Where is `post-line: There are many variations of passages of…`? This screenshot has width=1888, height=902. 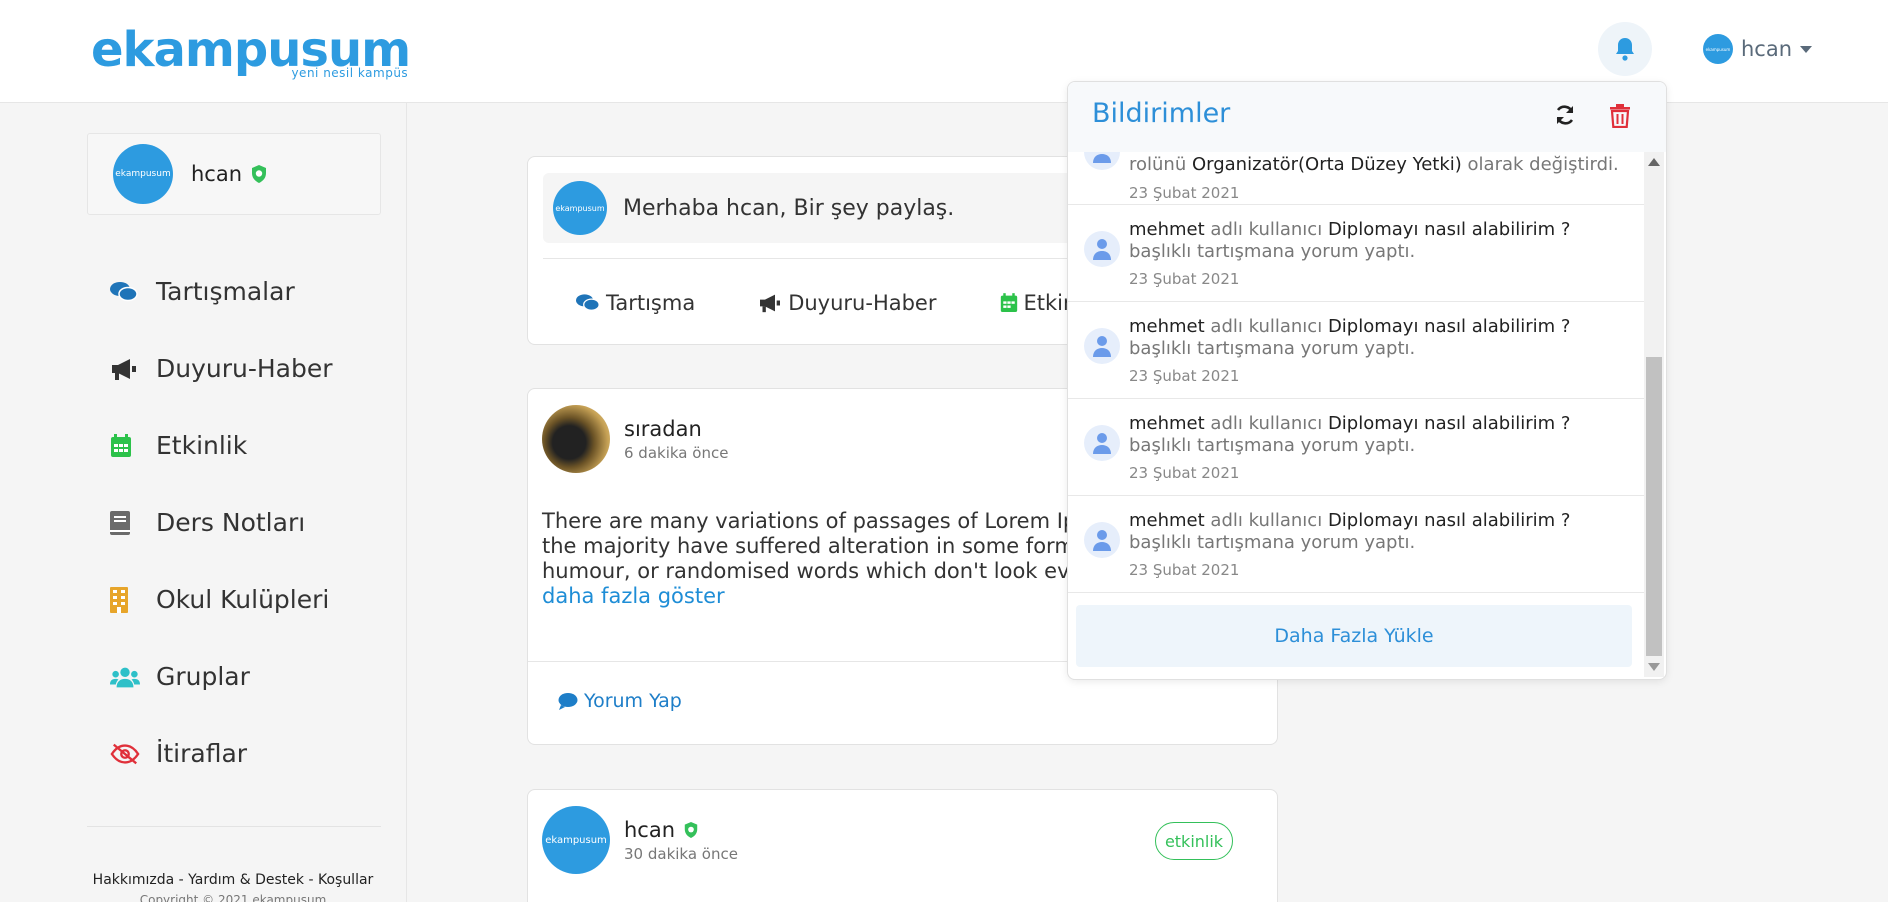
post-line: There are many variations of passages of… is located at coordinates (906, 521).